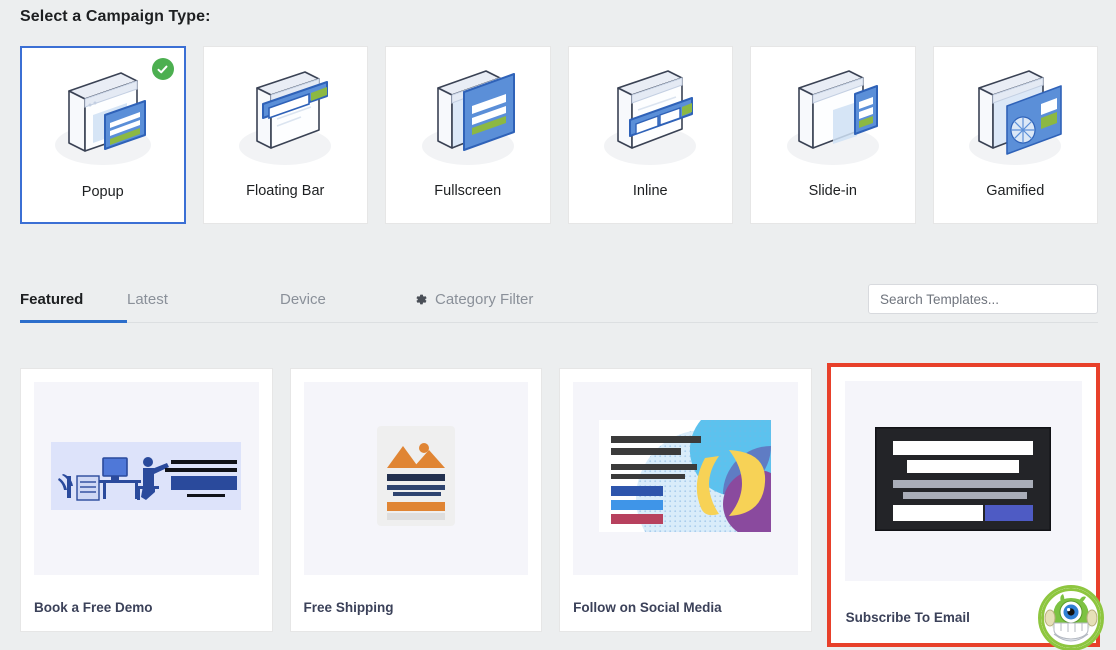 Image resolution: width=1116 pixels, height=650 pixels. I want to click on template-filter-tabbar: Featured Latest Device Category Filter, so click(558, 303).